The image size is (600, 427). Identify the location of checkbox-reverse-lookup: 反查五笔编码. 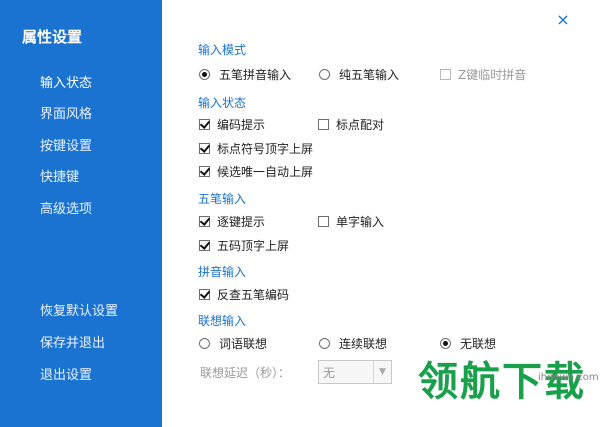
(244, 294).